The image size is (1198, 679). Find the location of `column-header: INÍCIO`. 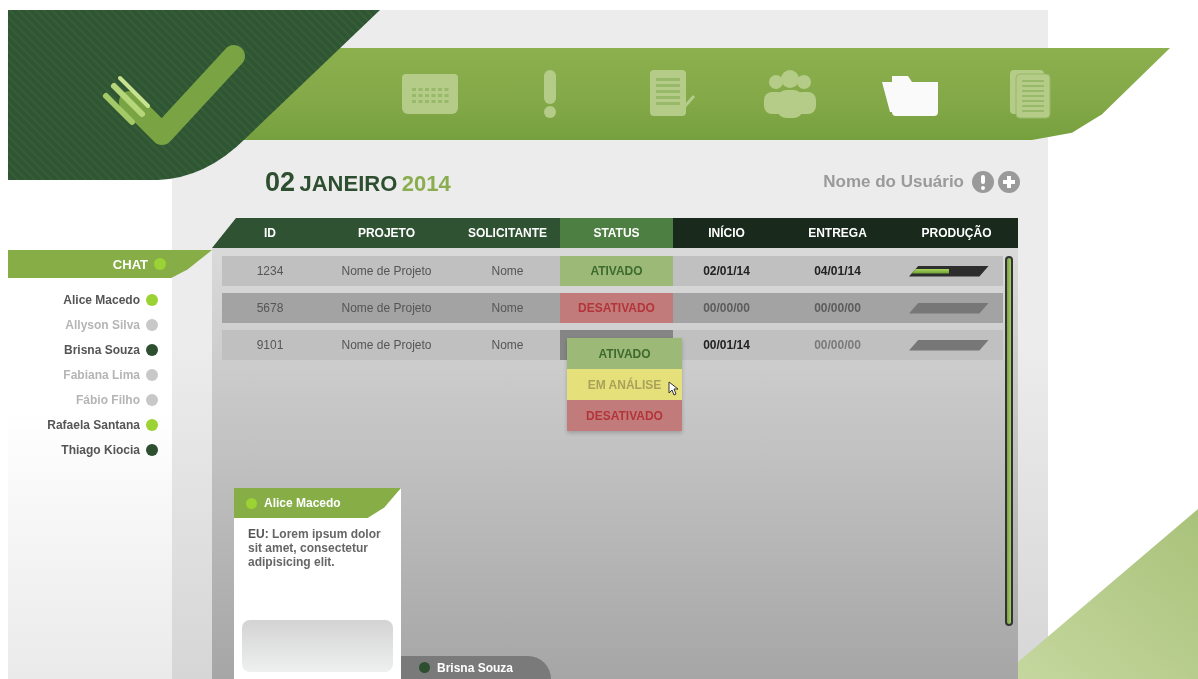

column-header: INÍCIO is located at coordinates (726, 233).